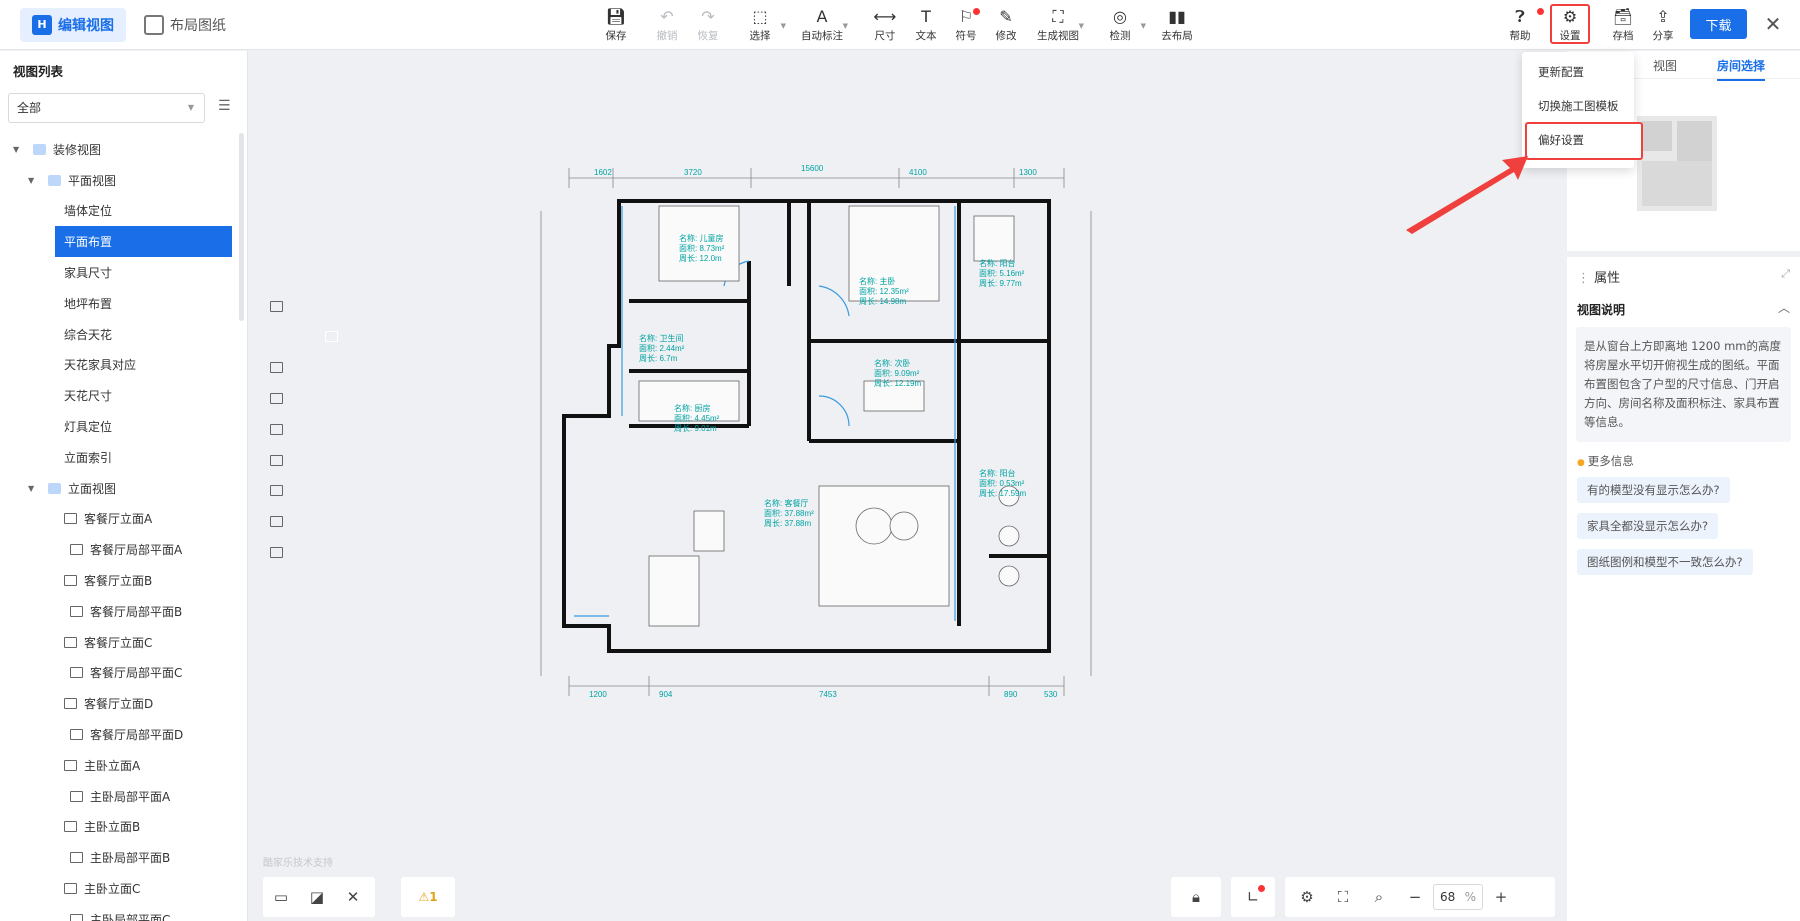 The height and width of the screenshot is (921, 1800). What do you see at coordinates (120, 673) in the screenshot?
I see `tree-item: 客餐厅局部平面C` at bounding box center [120, 673].